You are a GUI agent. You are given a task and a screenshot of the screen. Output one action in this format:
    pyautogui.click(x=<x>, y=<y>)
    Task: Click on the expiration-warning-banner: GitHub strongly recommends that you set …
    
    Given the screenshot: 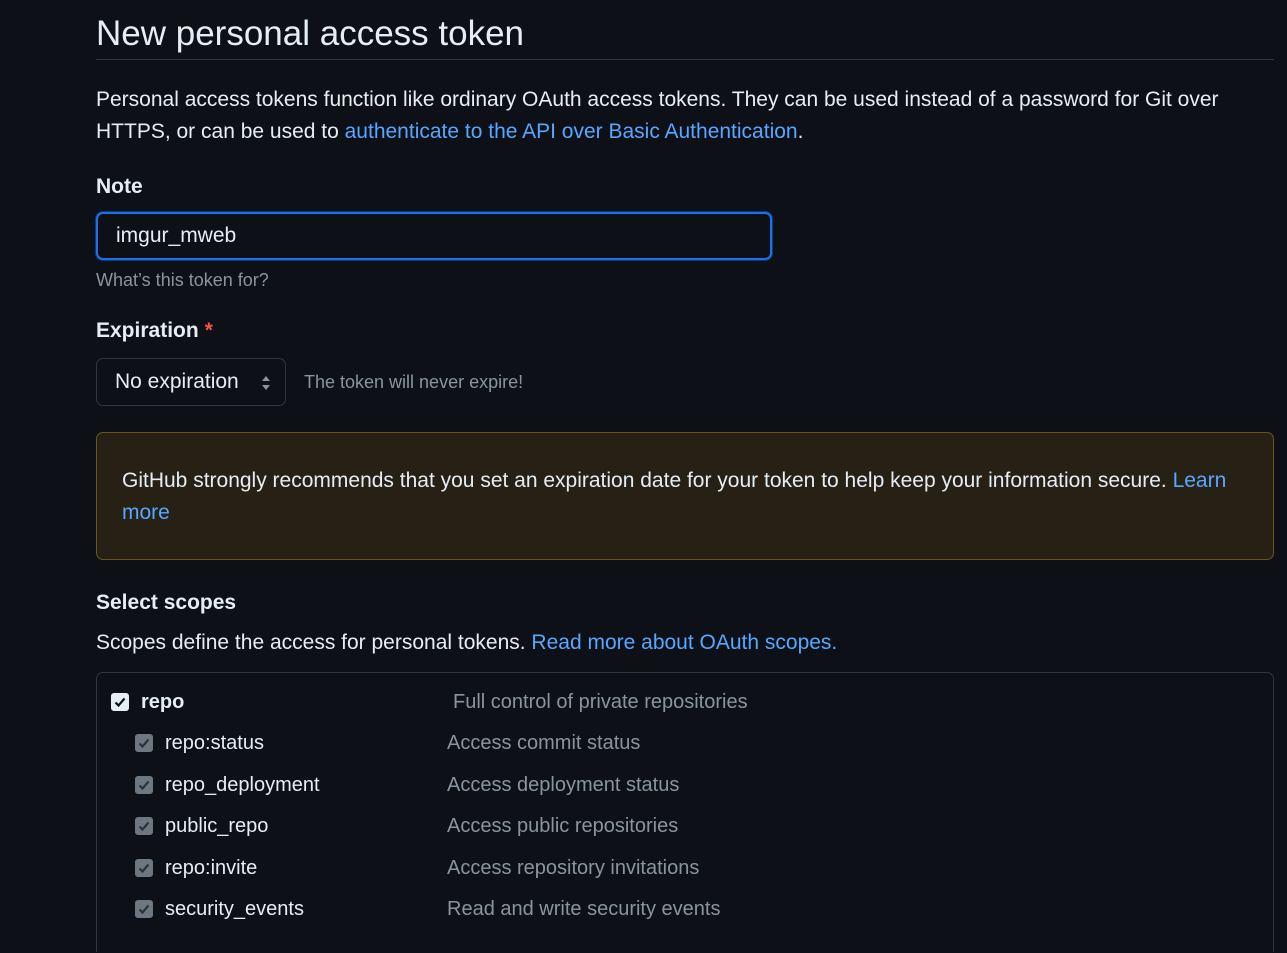 What is the action you would take?
    pyautogui.click(x=685, y=496)
    